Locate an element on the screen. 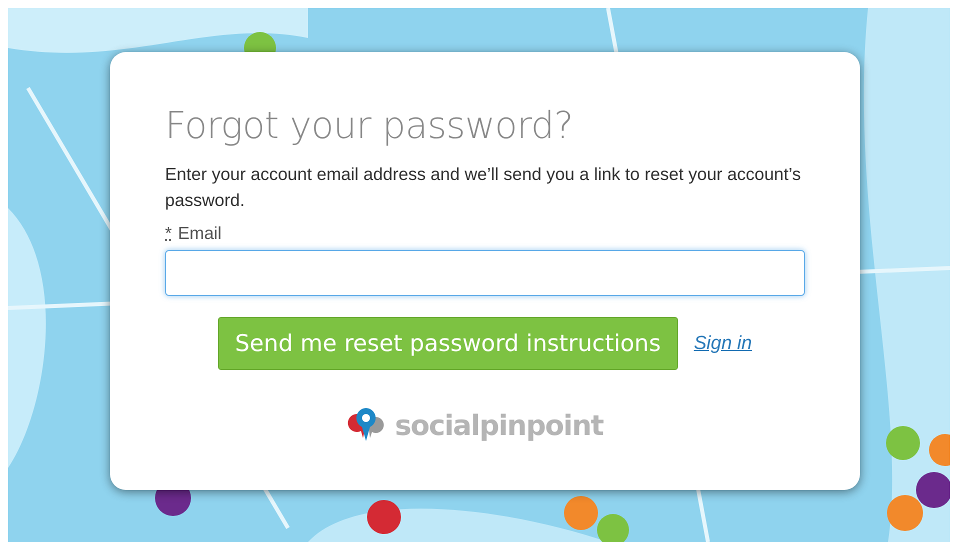  instructions-text: Enter your account email address and we’ll send you a link to reset your account’s password. is located at coordinates (483, 187).